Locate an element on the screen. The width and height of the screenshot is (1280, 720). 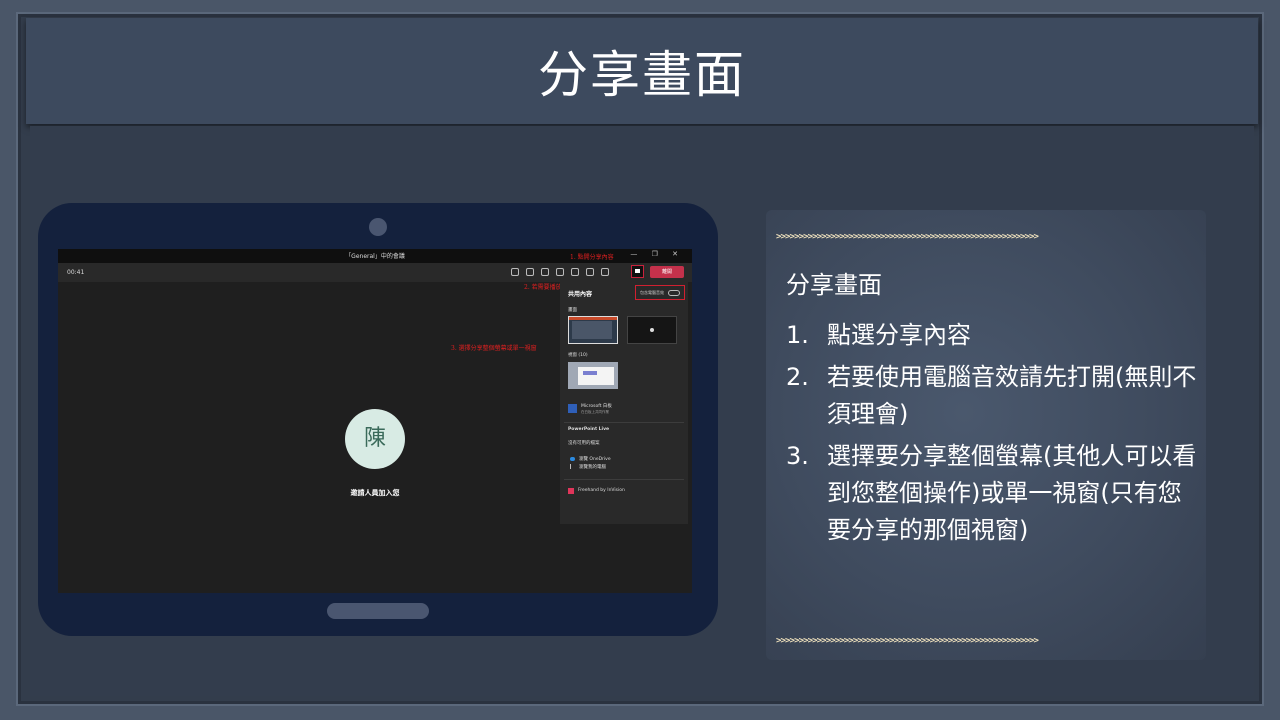
step-text: 點選分享內容 is located at coordinates (899, 335).